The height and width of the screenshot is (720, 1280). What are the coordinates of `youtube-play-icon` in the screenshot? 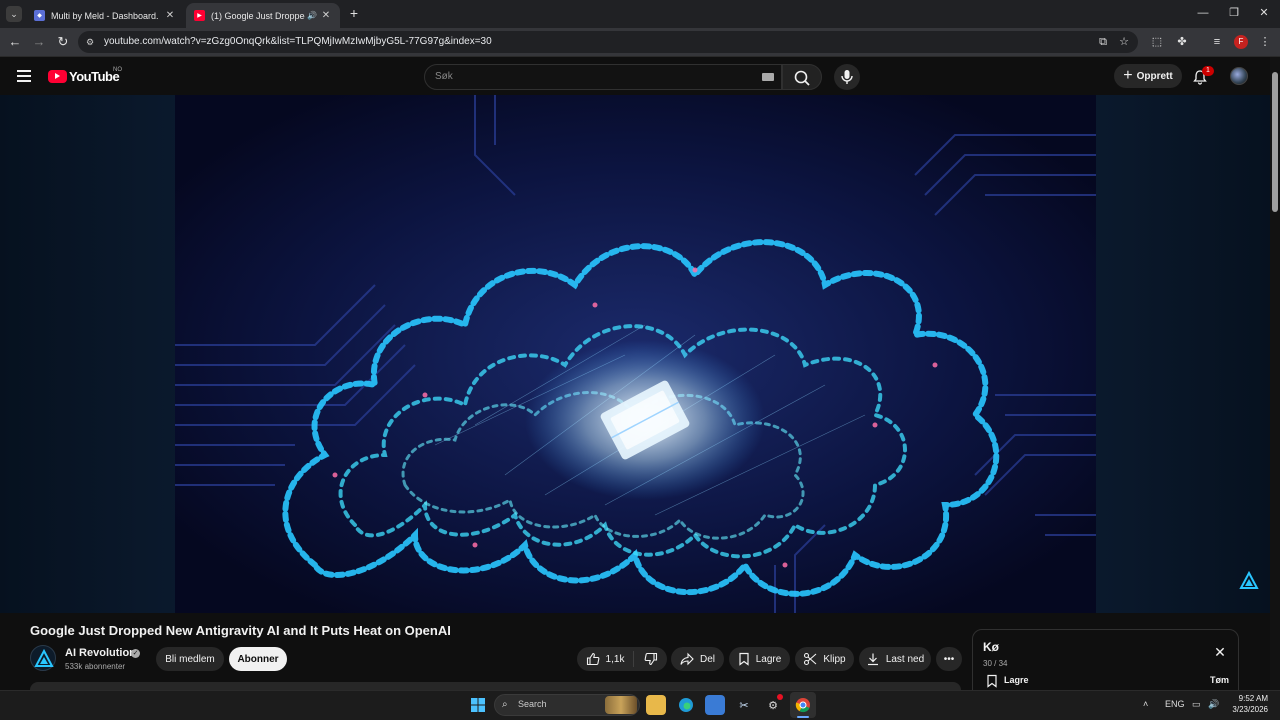 It's located at (57, 76).